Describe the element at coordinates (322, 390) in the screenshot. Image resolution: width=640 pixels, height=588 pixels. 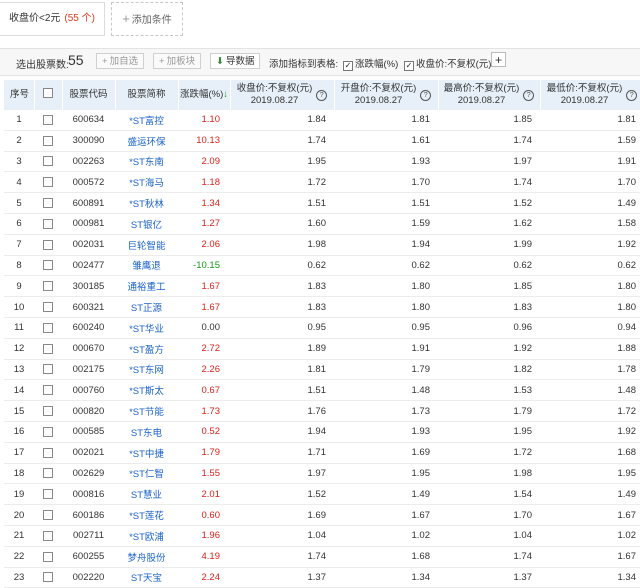
I see `table-row: 14 000760 *ST斯太 0.67 1.51 1.48 1.53 1.48` at that location.